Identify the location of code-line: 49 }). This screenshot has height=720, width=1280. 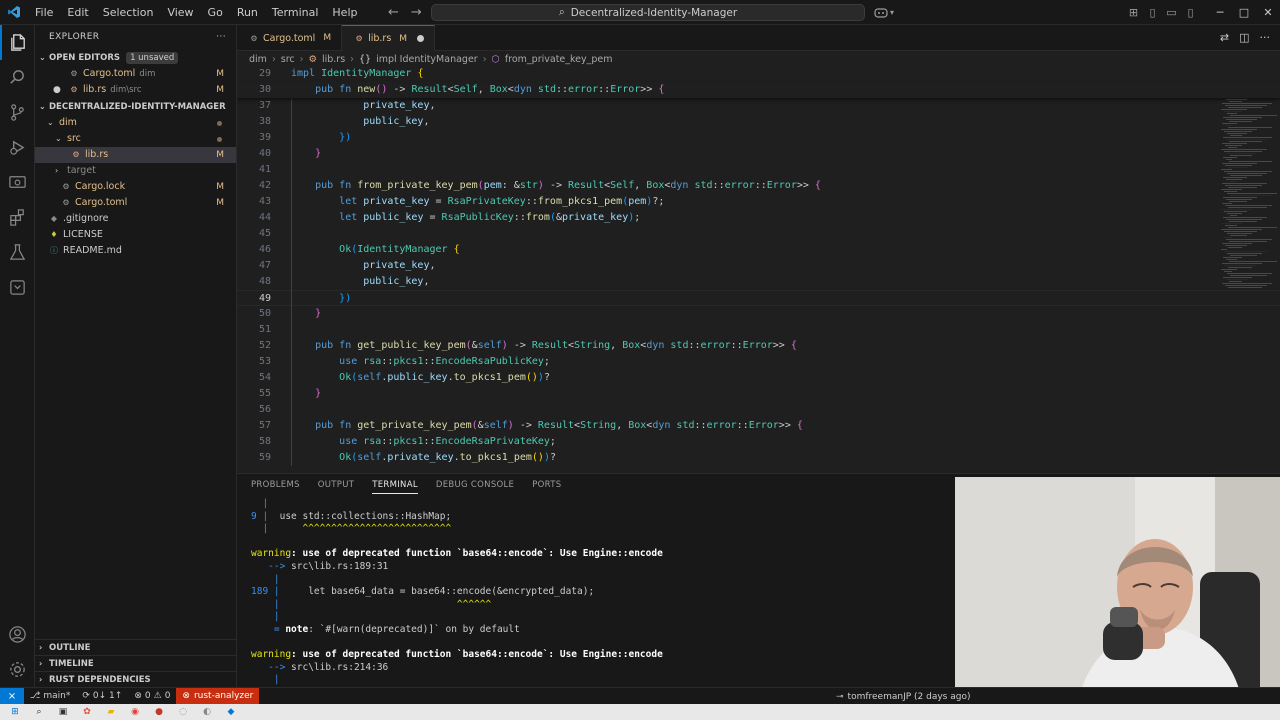
(758, 298).